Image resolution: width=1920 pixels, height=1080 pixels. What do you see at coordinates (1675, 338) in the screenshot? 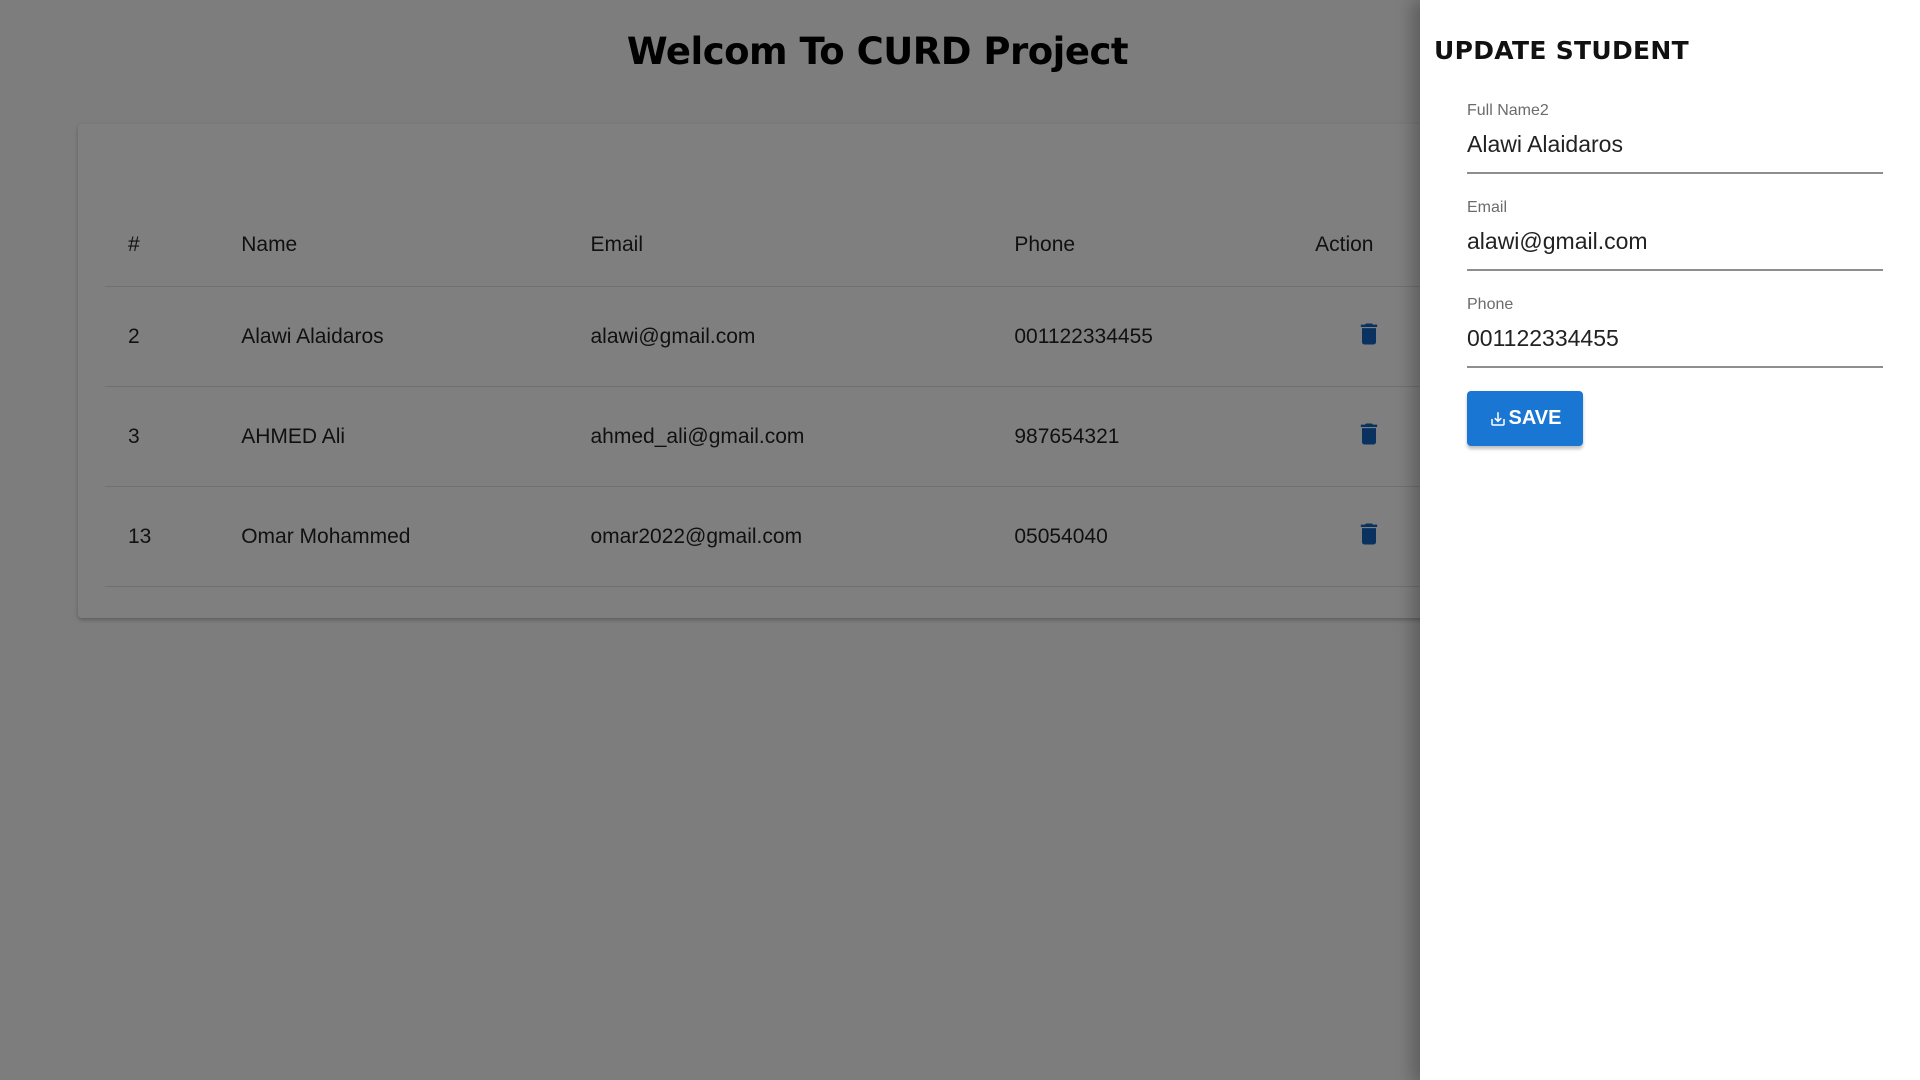
I see `phone-input` at bounding box center [1675, 338].